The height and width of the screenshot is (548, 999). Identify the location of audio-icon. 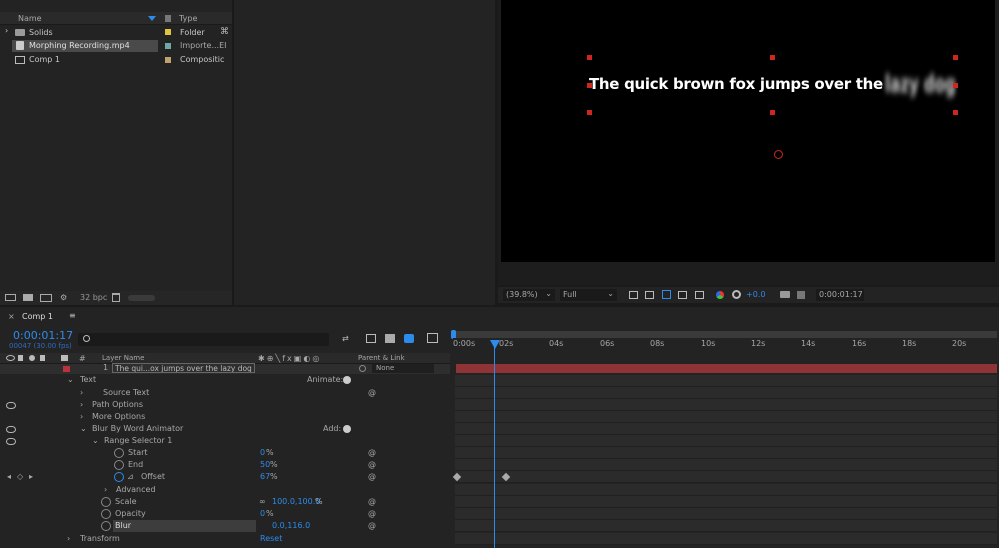
(20, 358).